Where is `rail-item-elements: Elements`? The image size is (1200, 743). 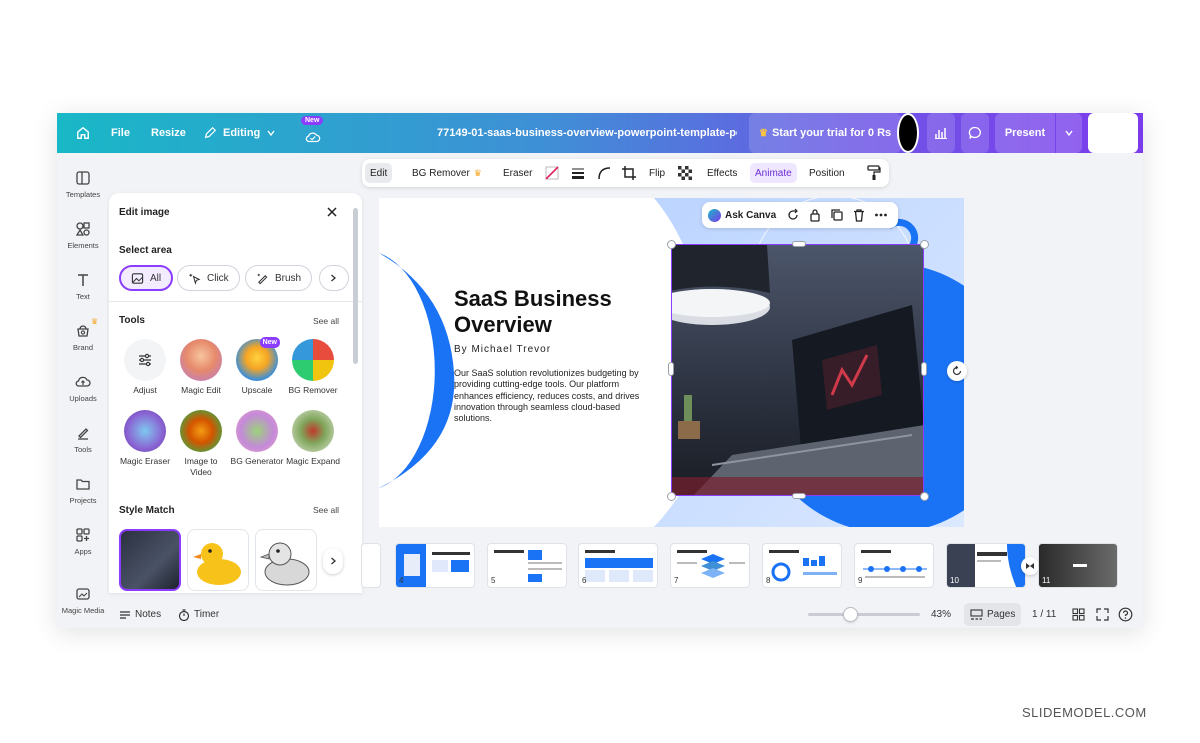 rail-item-elements: Elements is located at coordinates (83, 235).